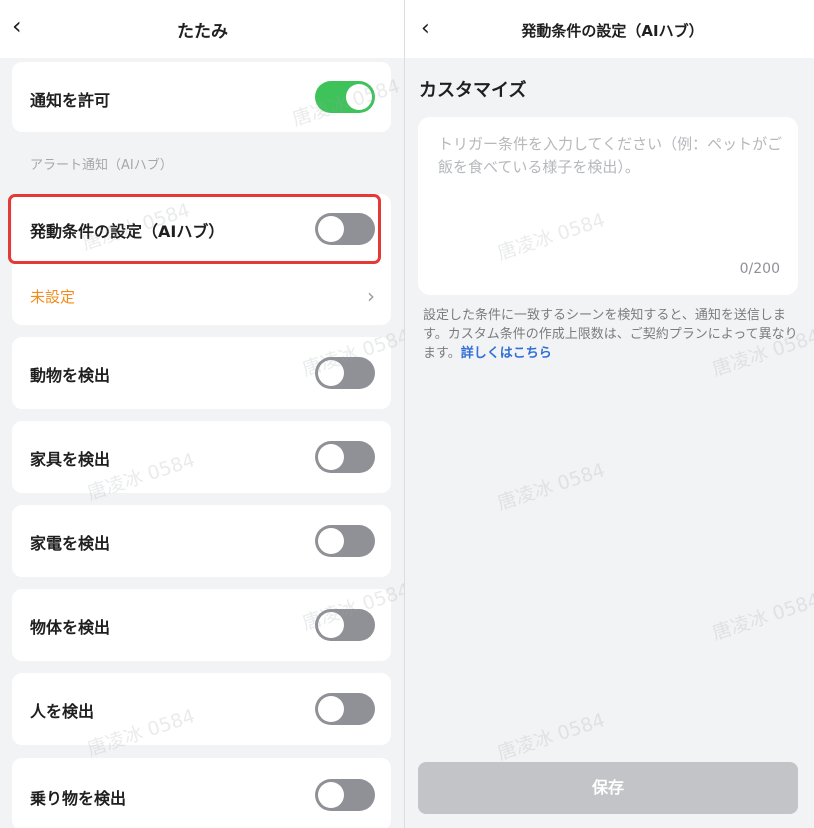 Image resolution: width=814 pixels, height=828 pixels. Describe the element at coordinates (201, 541) in the screenshot. I see `detection-row-appliance: 家電を検出` at that location.